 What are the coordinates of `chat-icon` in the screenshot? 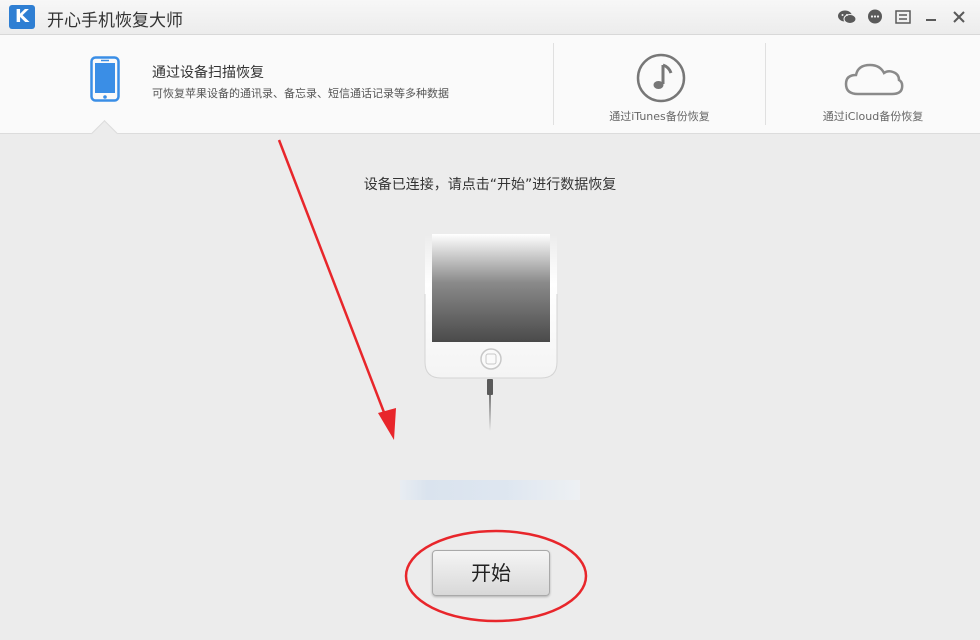 It's located at (875, 17).